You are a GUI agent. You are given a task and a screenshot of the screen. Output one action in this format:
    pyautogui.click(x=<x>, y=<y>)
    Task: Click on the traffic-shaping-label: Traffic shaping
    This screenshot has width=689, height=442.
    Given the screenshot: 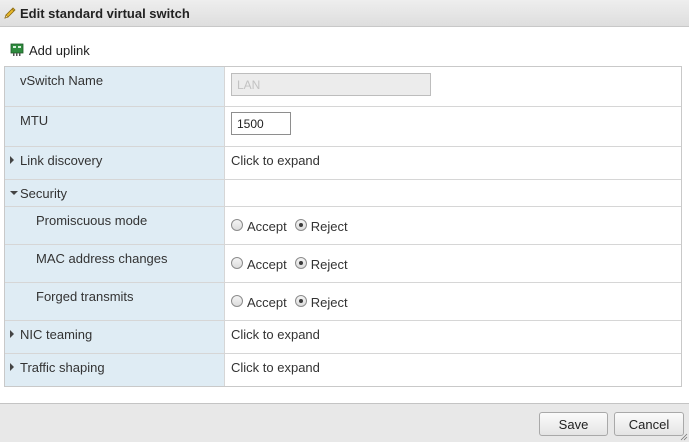 What is the action you would take?
    pyautogui.click(x=62, y=367)
    